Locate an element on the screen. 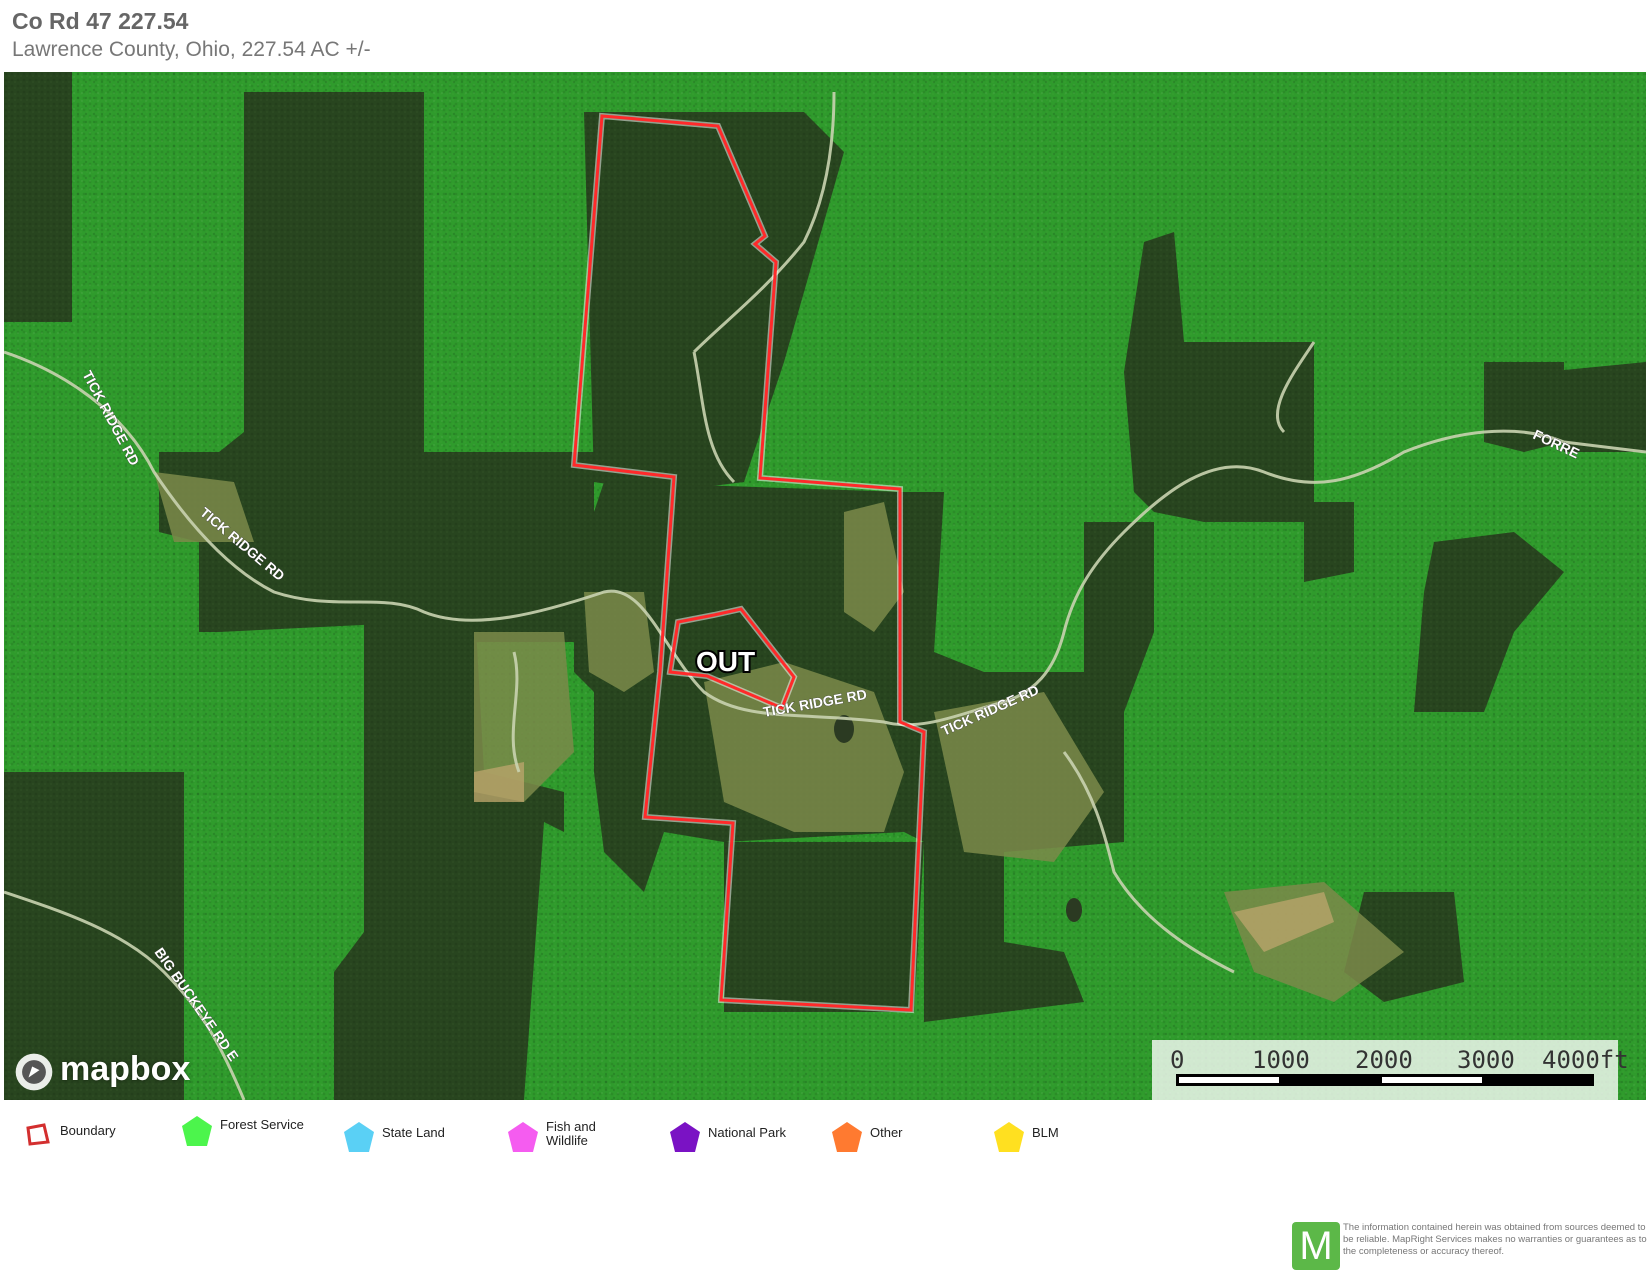  scale-tick: 4000ft is located at coordinates (1585, 1060).